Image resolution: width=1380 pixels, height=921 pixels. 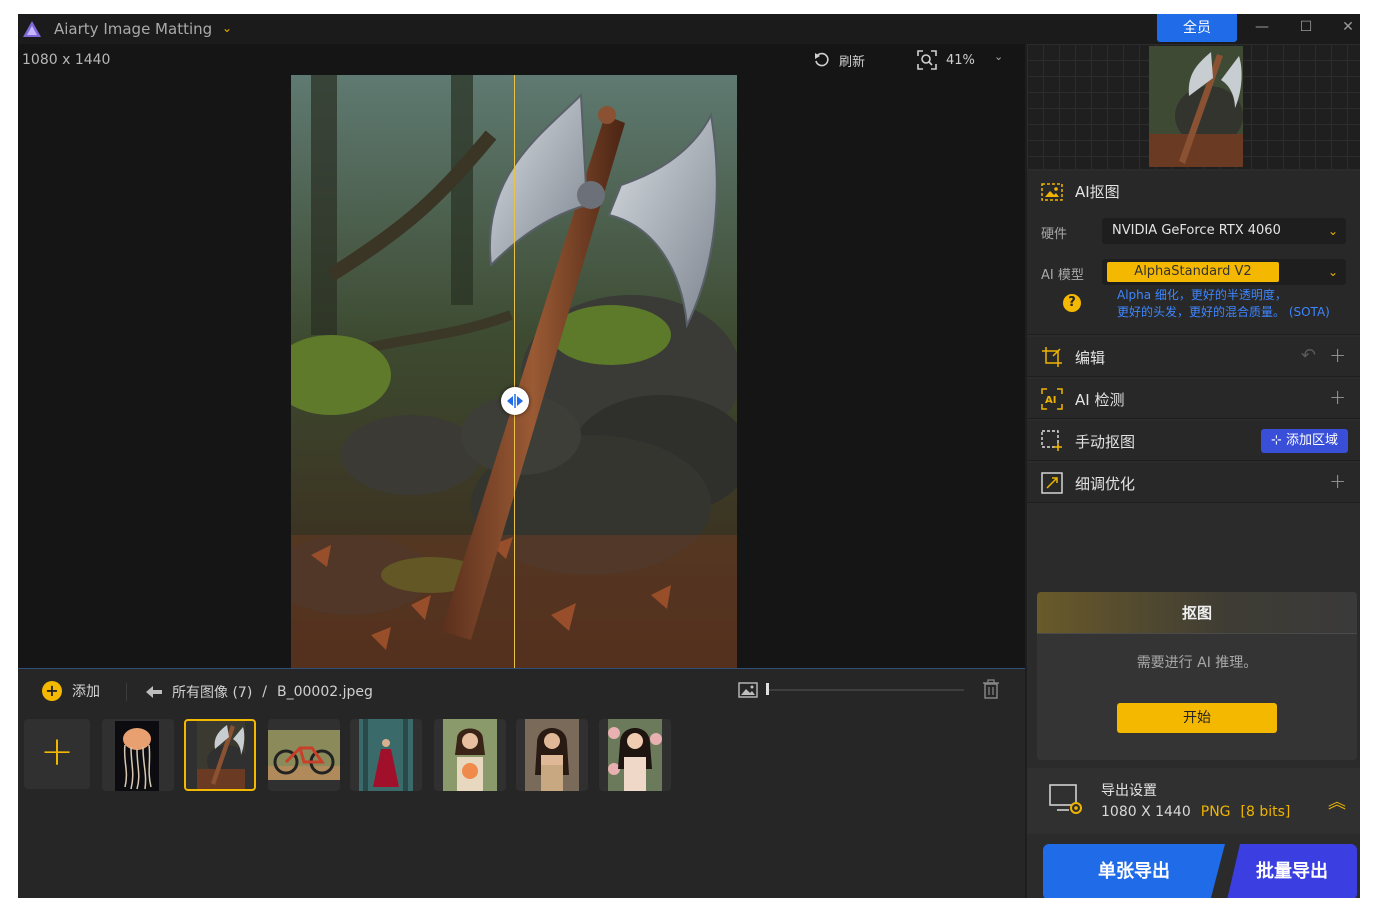 I want to click on ai-detect-section: AI AI 检测 +, so click(x=1193, y=399).